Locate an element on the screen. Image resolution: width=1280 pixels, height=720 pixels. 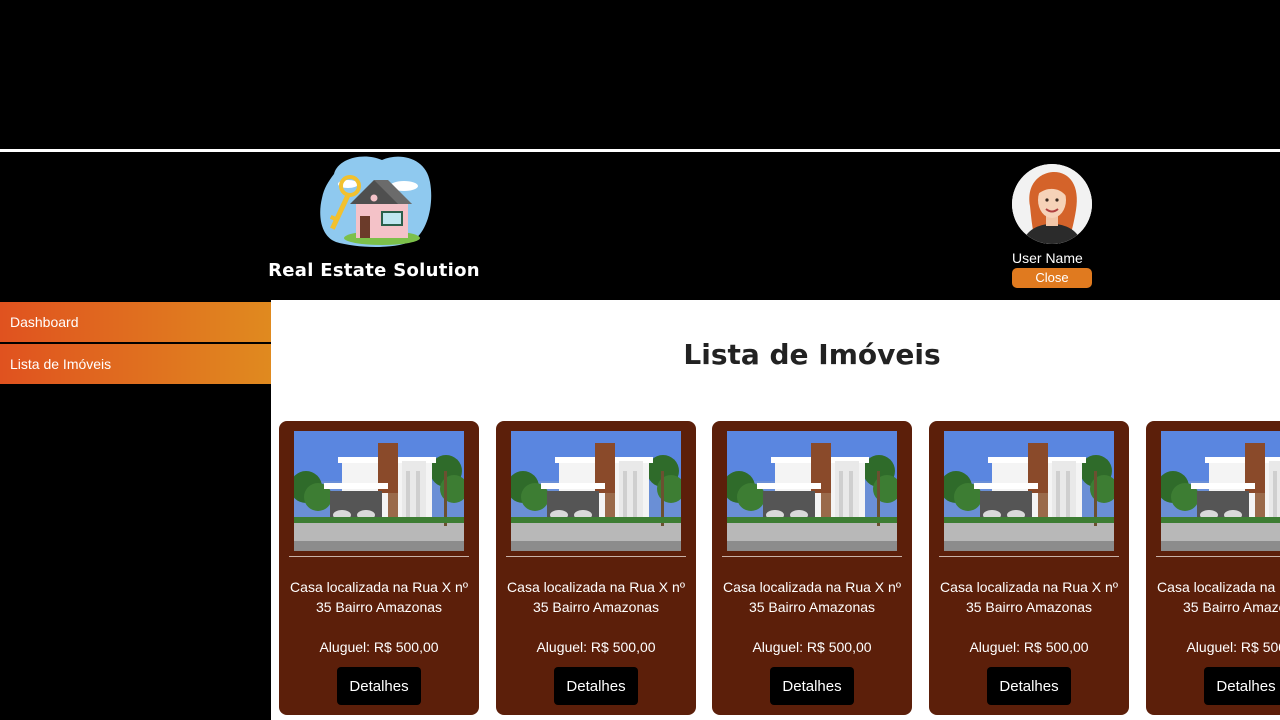
brand: Real Estate Solution is located at coordinates (374, 226).